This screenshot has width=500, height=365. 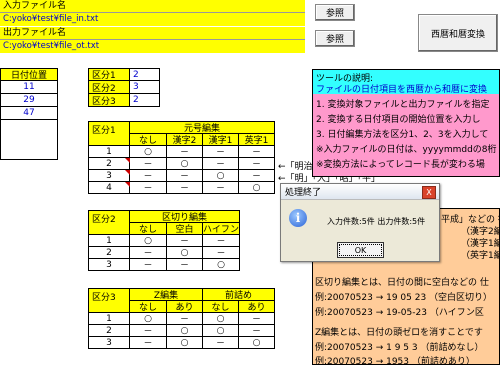 I want to click on date-pos-empty-rows, so click(x=29, y=140).